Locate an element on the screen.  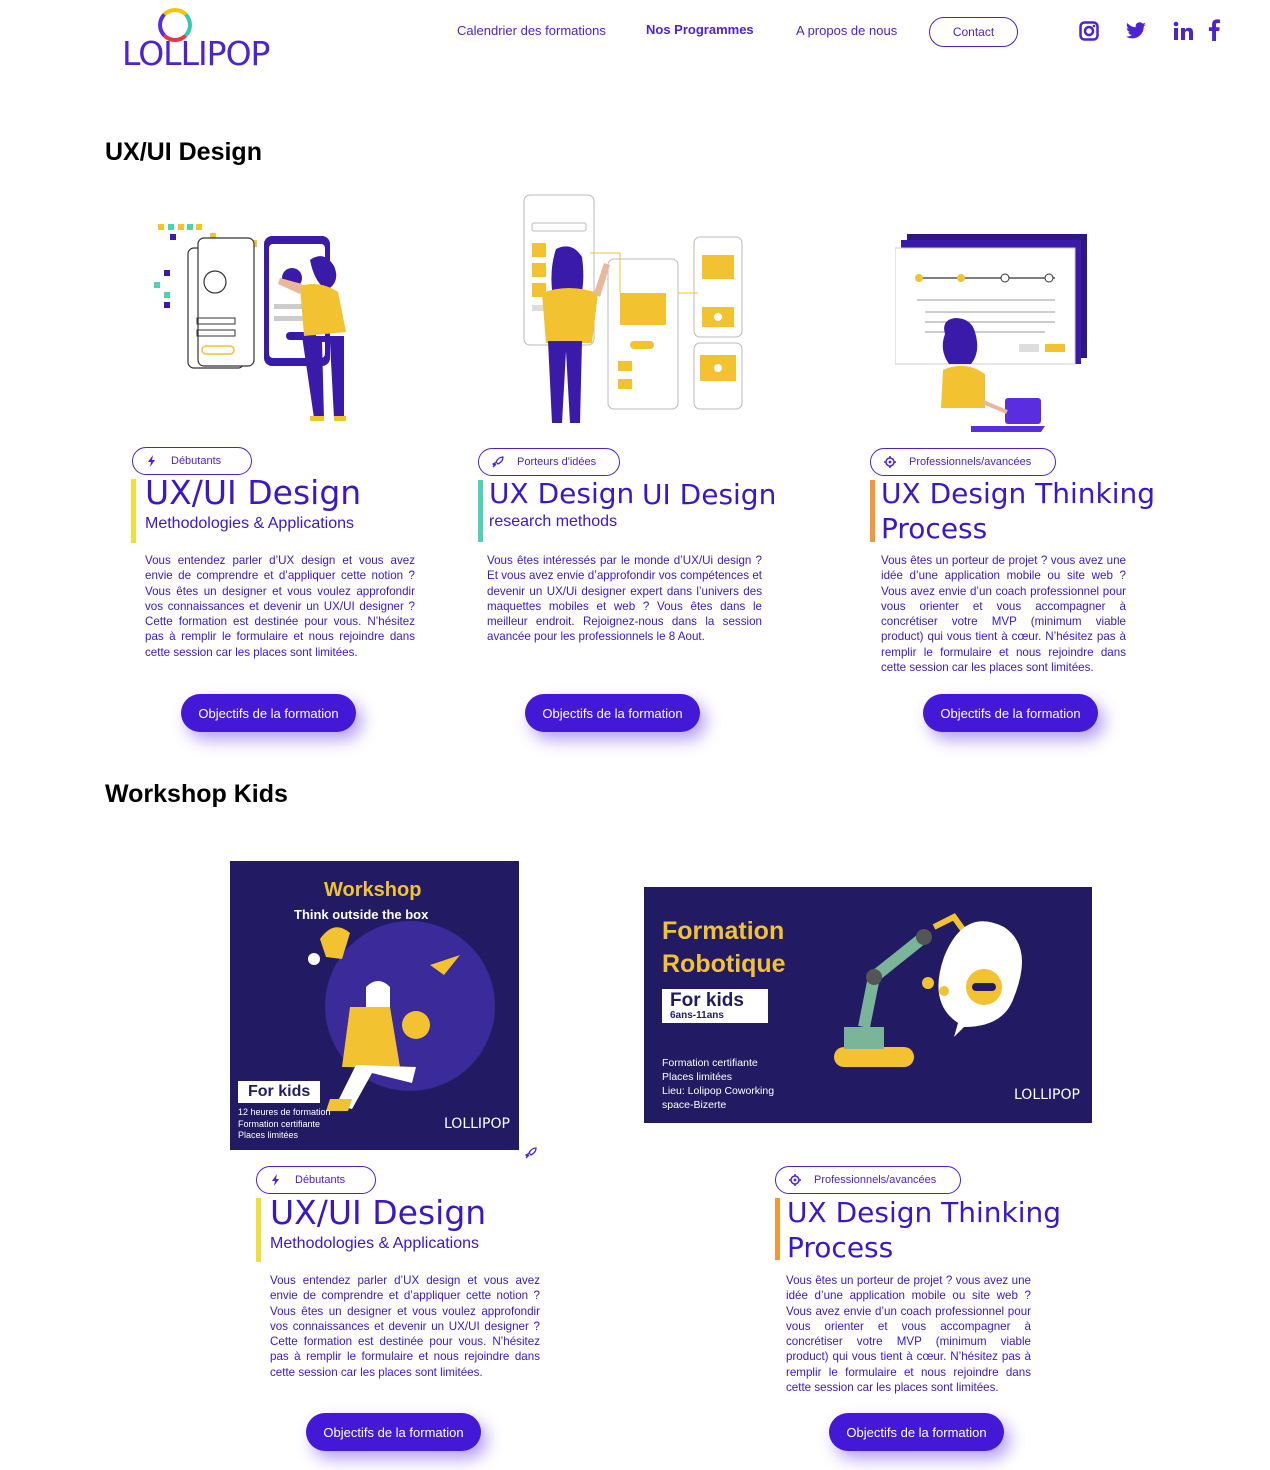
logo: LOLLIPOP is located at coordinates (194, 41).